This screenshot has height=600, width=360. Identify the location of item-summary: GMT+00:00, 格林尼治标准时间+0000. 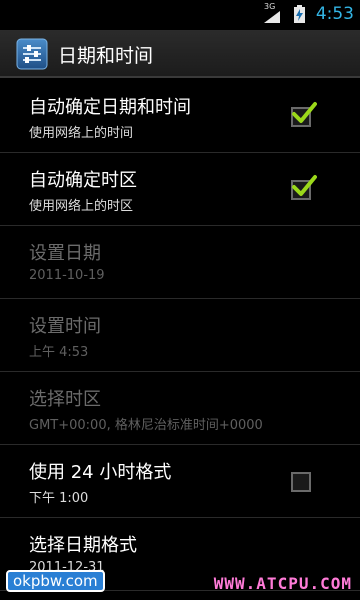
(146, 425).